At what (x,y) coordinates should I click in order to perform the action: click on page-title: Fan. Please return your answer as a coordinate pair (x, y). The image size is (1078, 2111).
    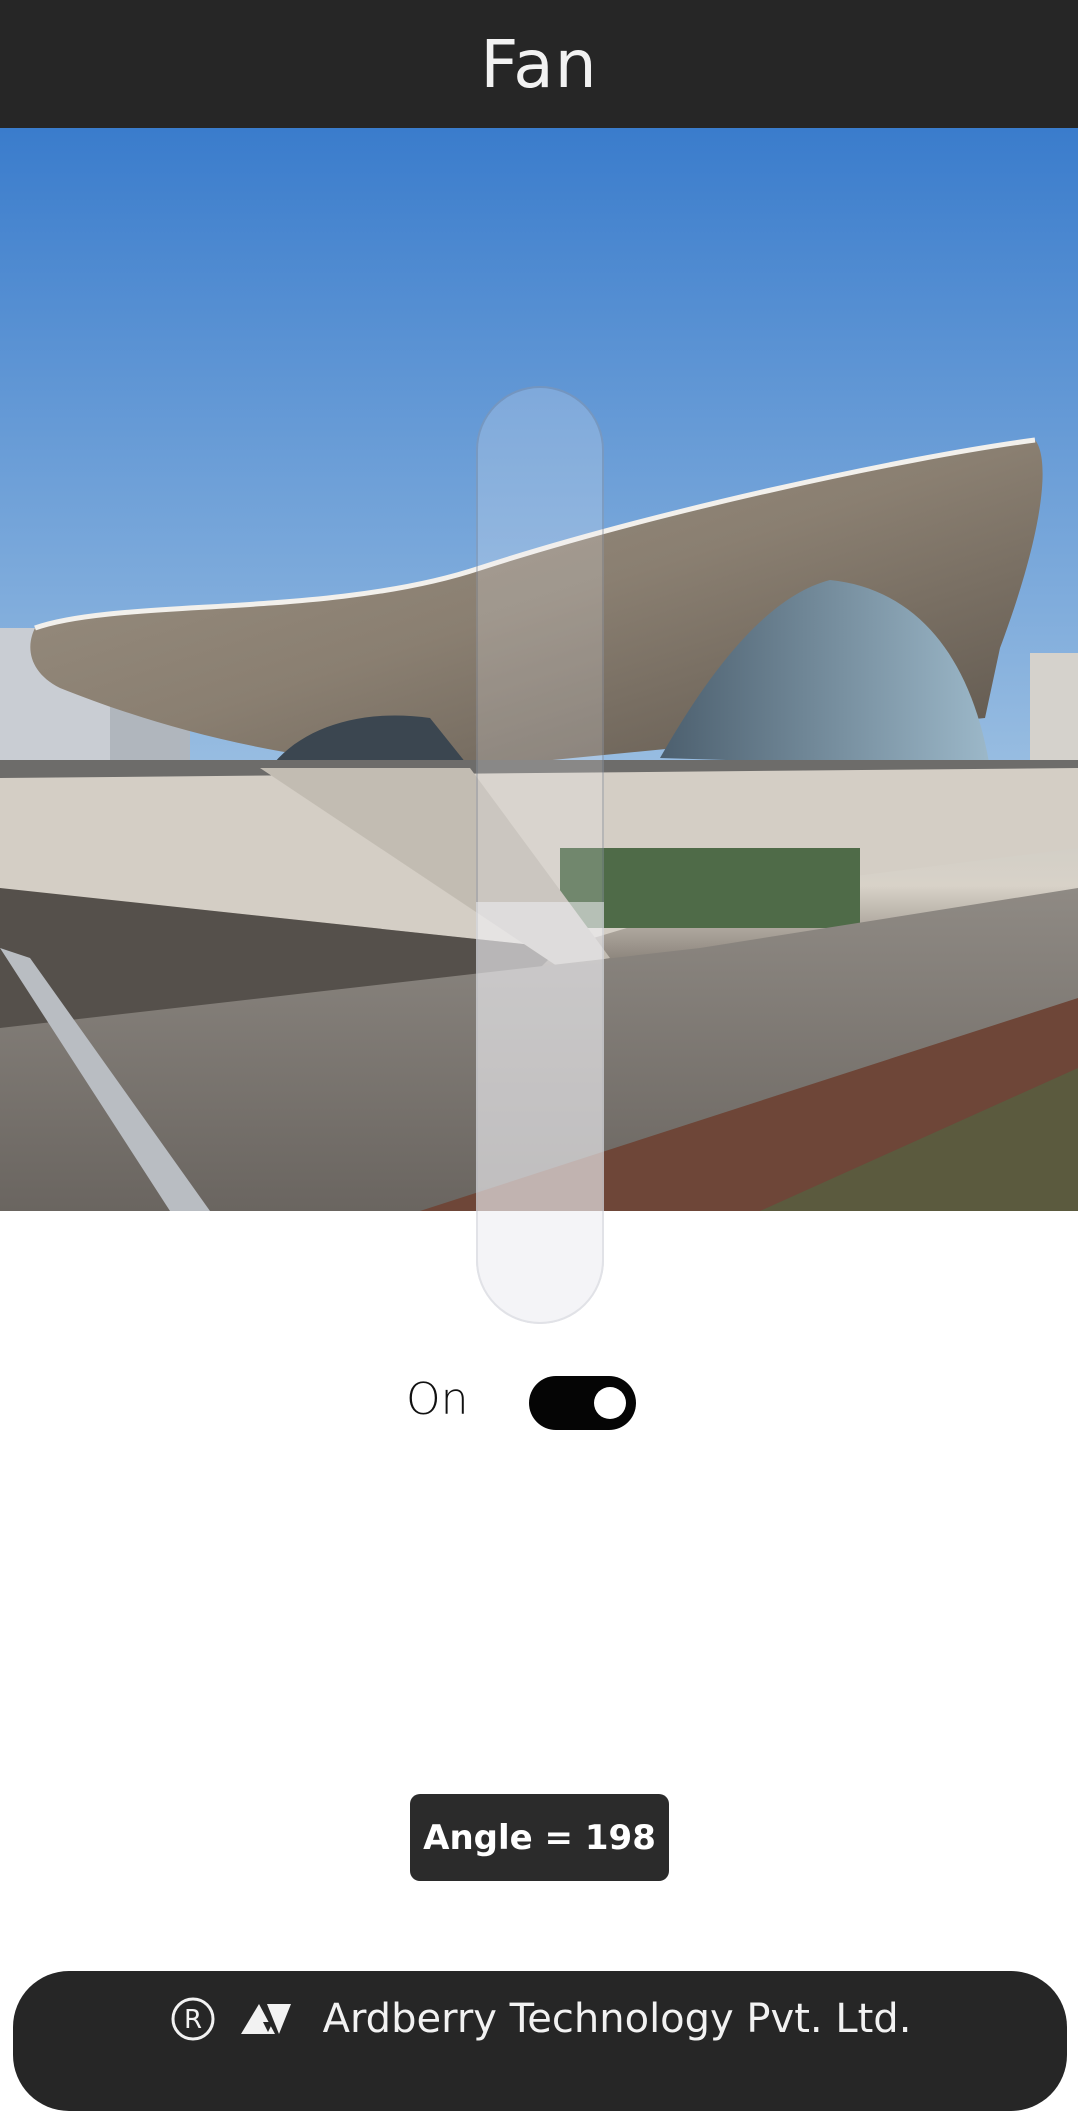
    Looking at the image, I should click on (539, 64).